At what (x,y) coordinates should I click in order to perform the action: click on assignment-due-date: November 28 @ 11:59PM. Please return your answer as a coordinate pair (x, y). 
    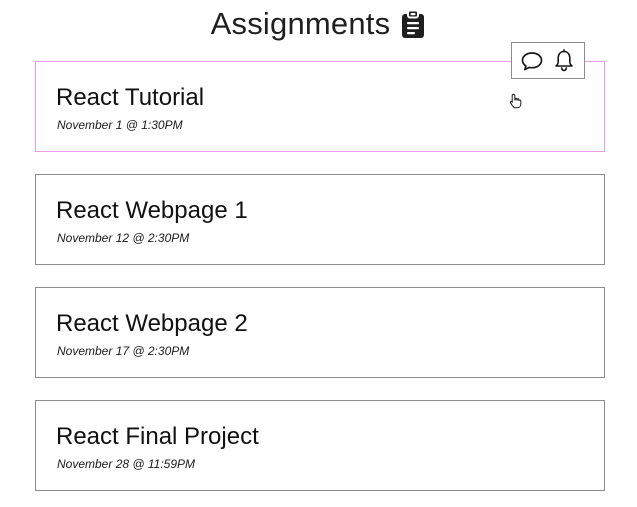
    Looking at the image, I should click on (126, 464).